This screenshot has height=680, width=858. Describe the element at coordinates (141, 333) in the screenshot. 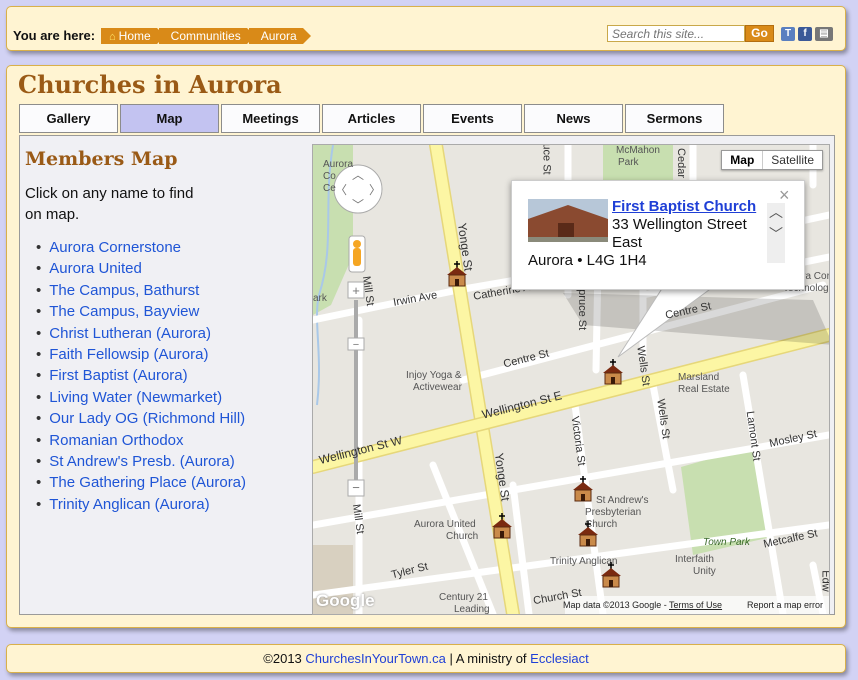

I see `church-link-christ-lutheran: Christ Lutheran (Aurora)` at that location.